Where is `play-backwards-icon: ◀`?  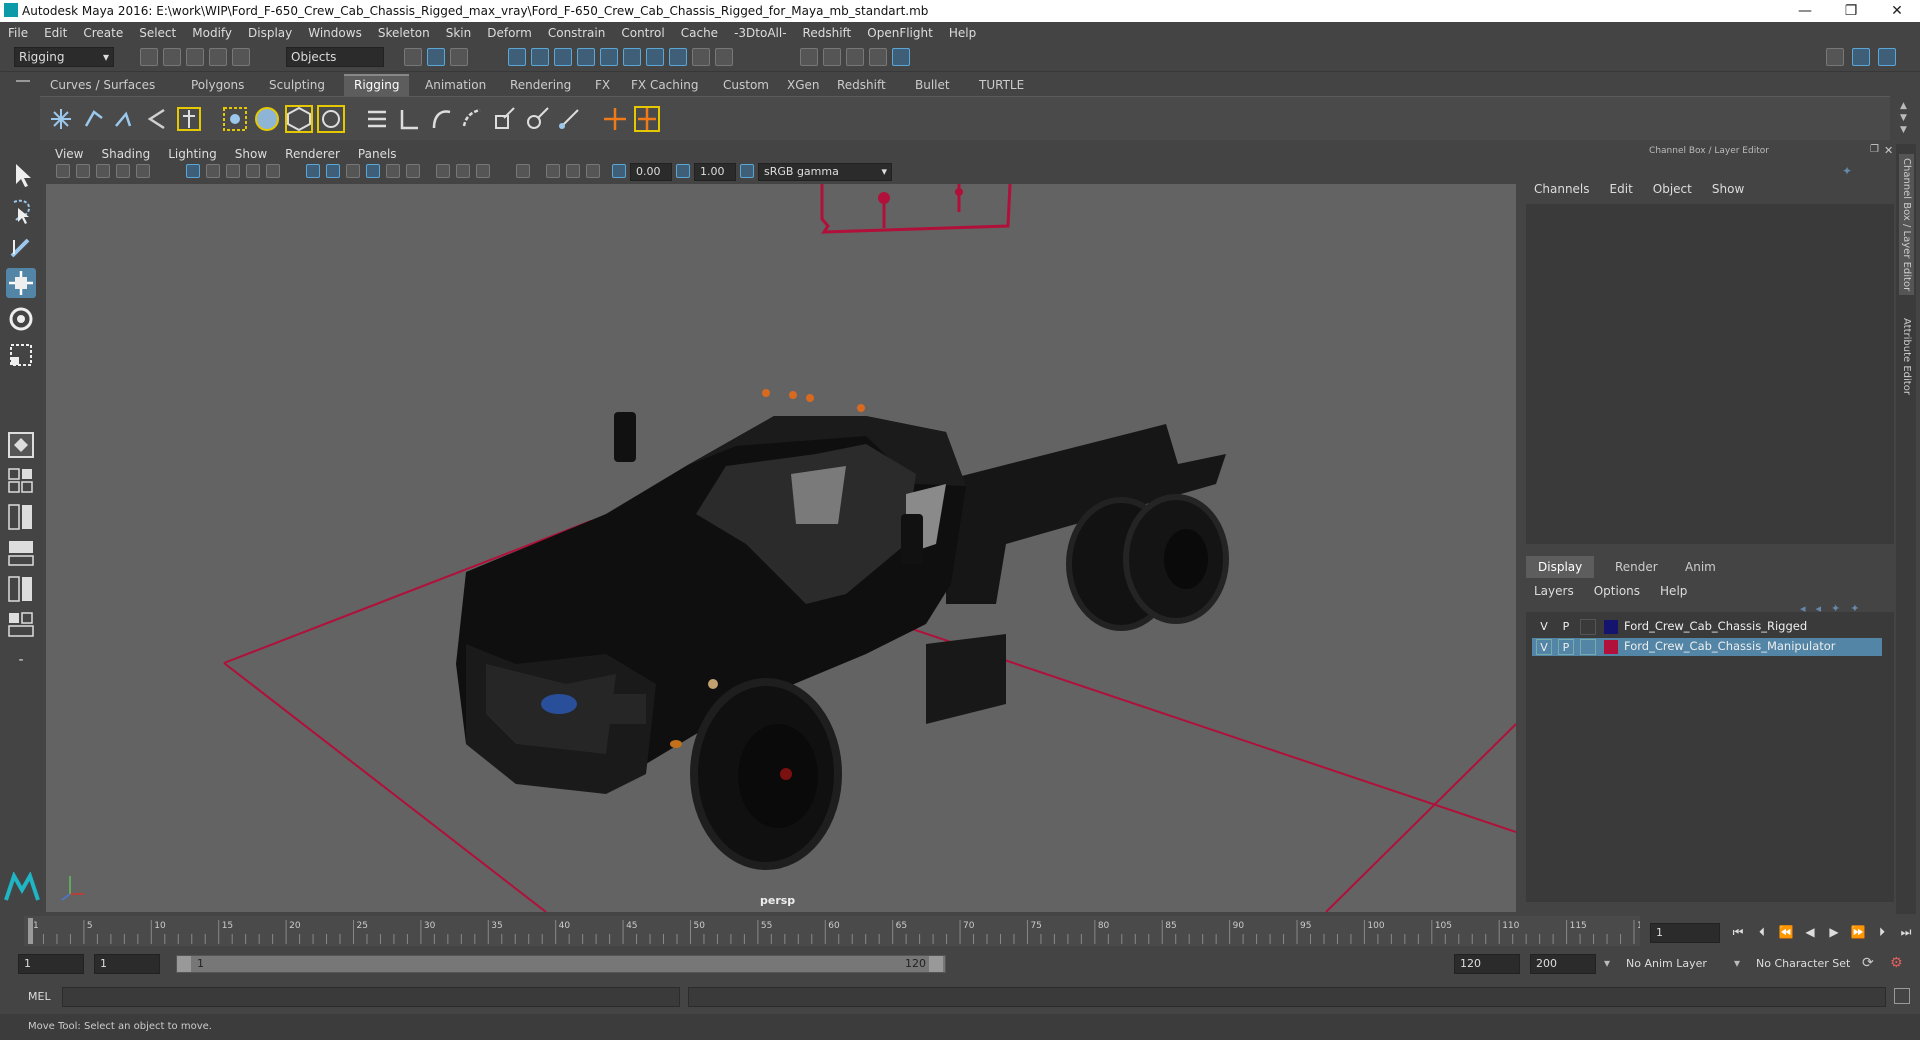
play-backwards-icon: ◀ is located at coordinates (1810, 932).